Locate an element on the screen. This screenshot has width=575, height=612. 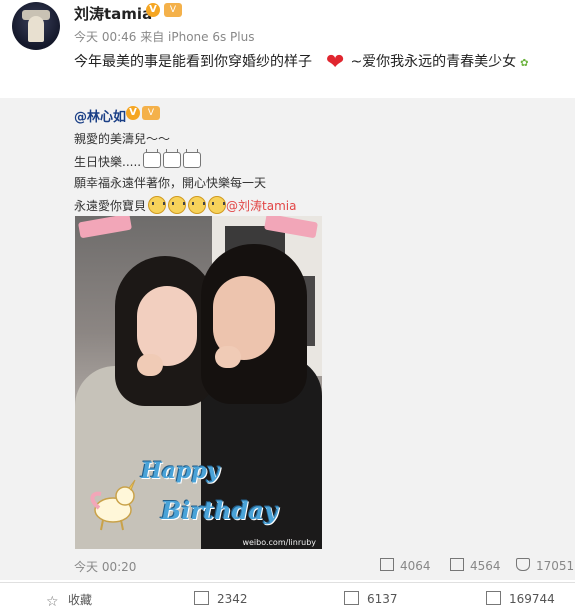
post-text: 今年最美的事是能看到你穿婚纱的样子 ❤ ~爱你我永远的青春美少女 ✿ is located at coordinates (301, 62).